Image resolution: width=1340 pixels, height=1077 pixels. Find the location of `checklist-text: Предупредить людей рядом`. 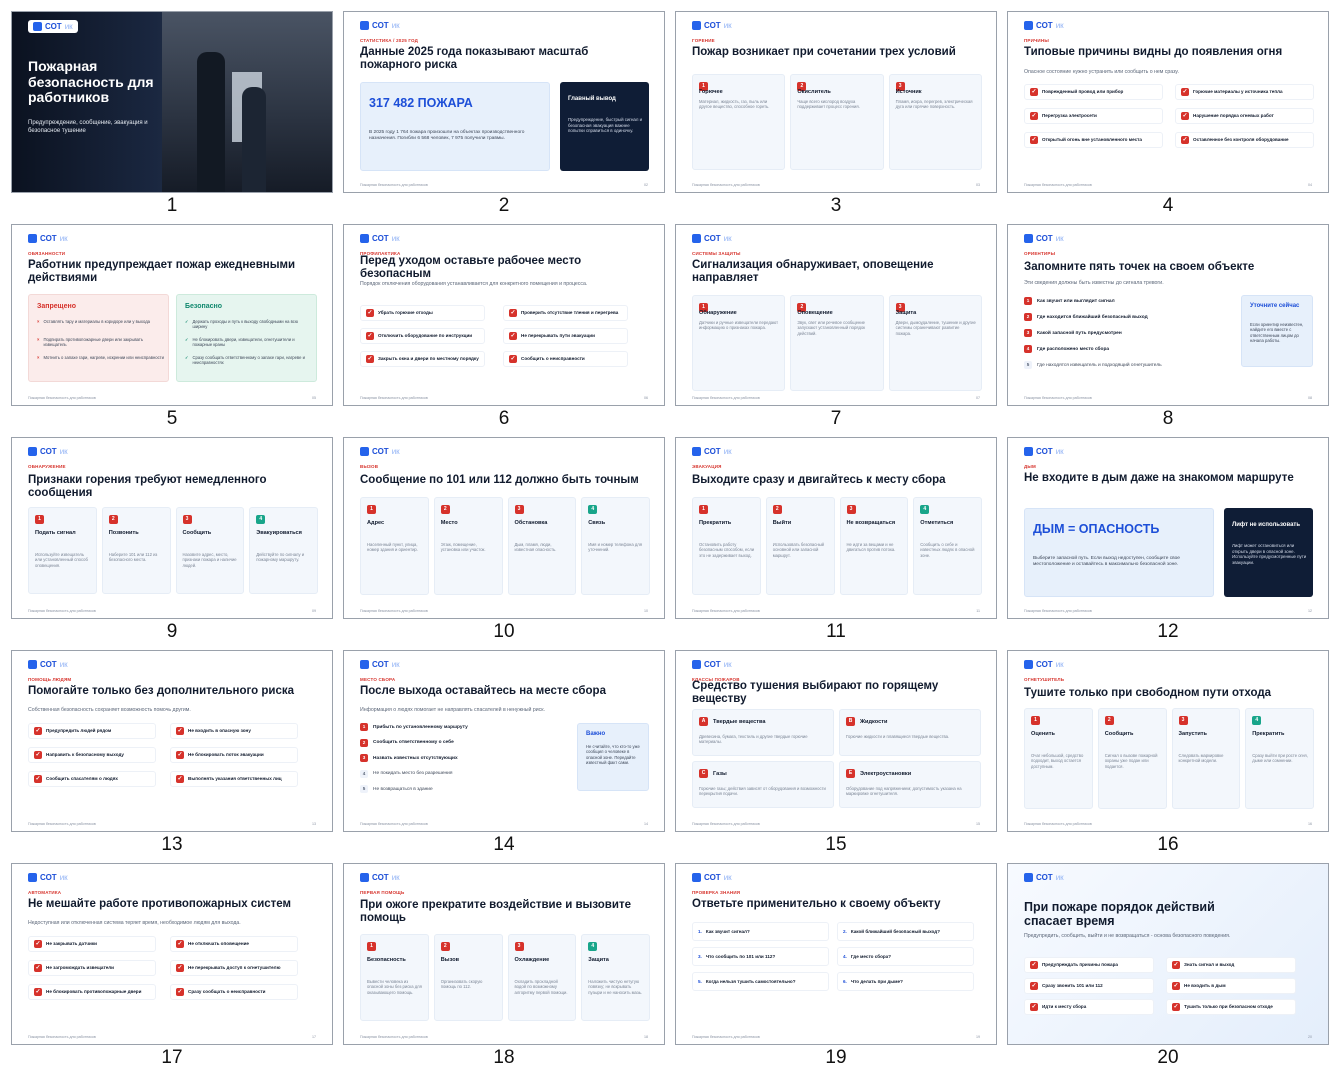

checklist-text: Предупредить людей рядом is located at coordinates (79, 731).